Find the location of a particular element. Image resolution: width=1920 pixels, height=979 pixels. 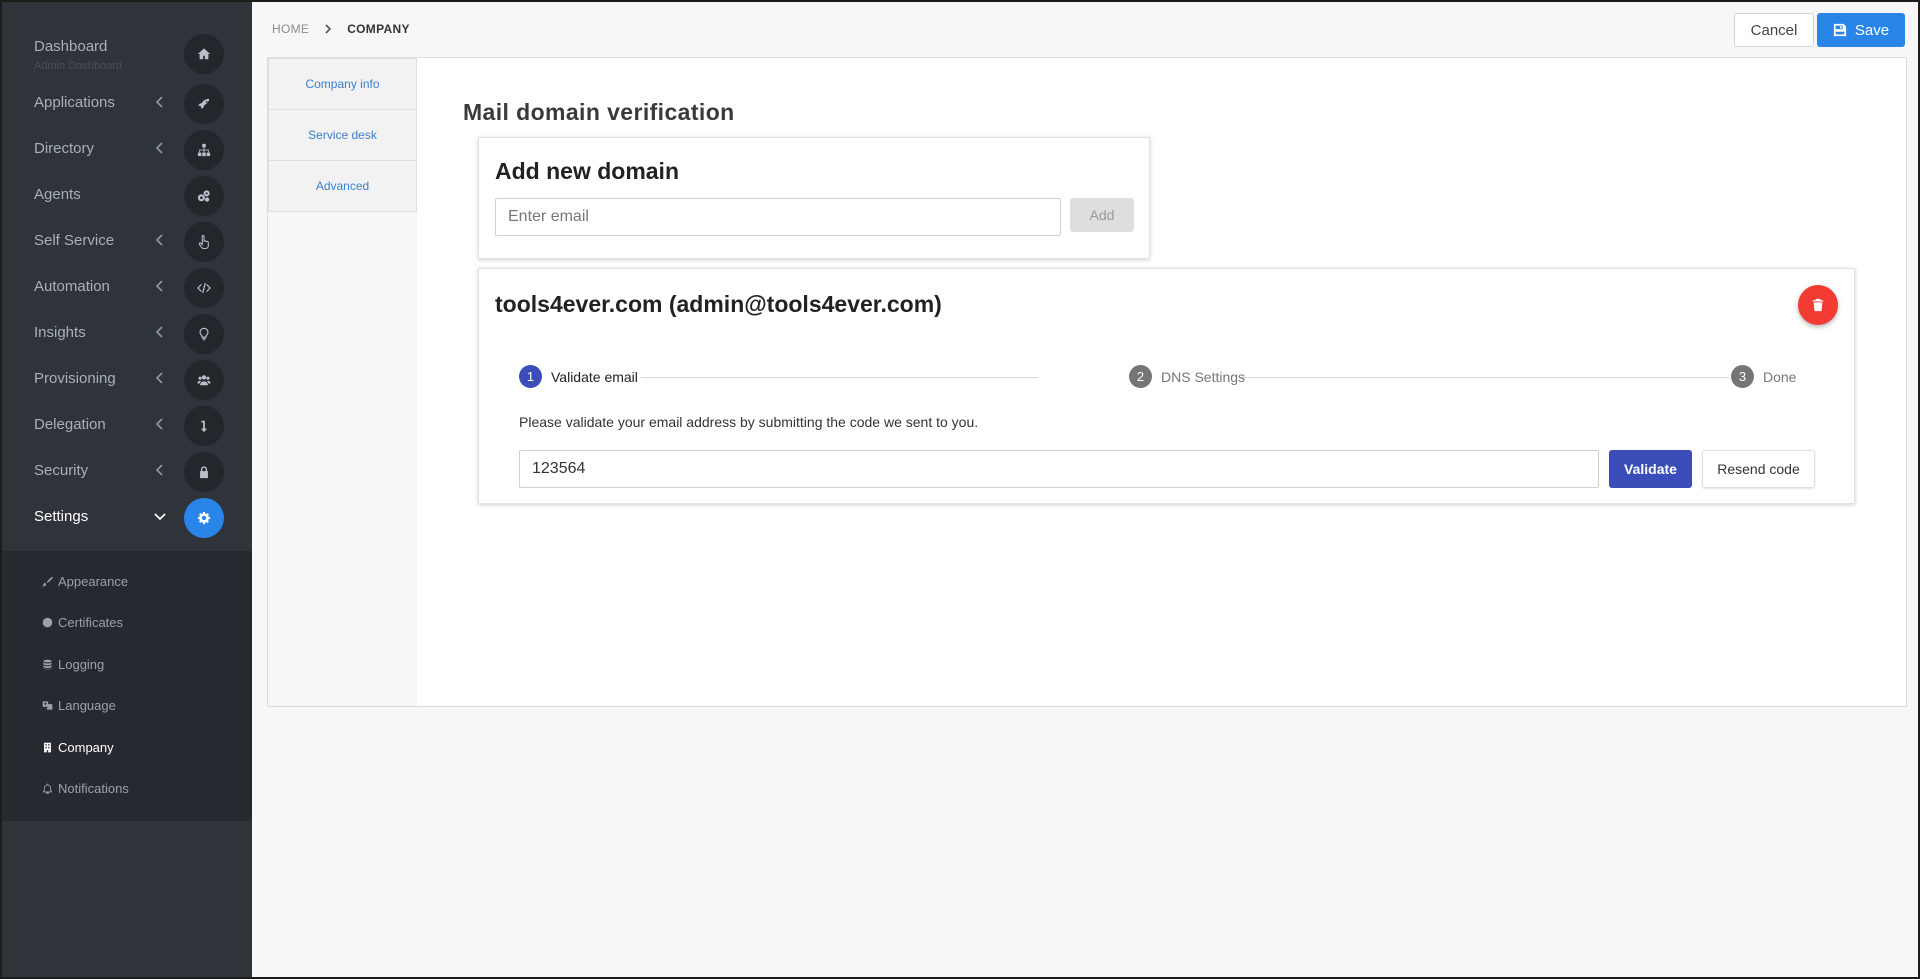

breadcrumb-home-link: HOME is located at coordinates (290, 29).